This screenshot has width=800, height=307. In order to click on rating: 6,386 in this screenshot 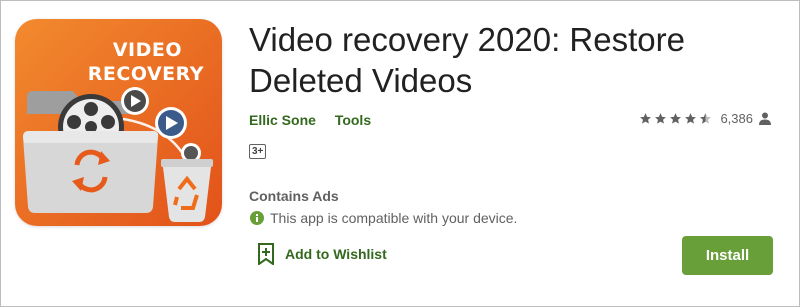, I will do `click(705, 118)`.